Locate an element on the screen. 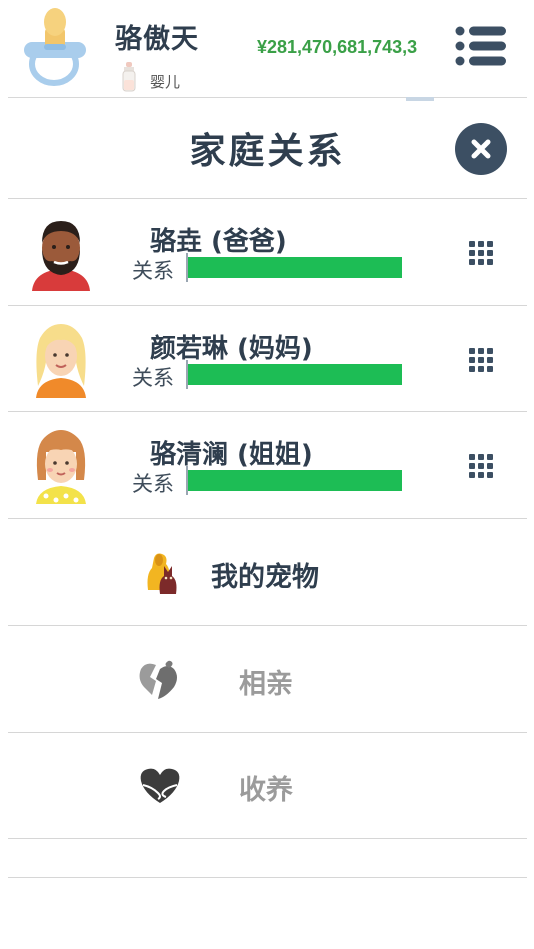  father-avatar is located at coordinates (61, 256).